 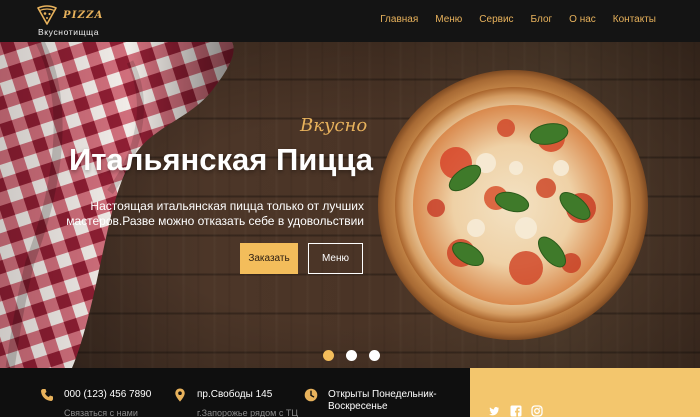 I want to click on facebook-icon, so click(x=516, y=411).